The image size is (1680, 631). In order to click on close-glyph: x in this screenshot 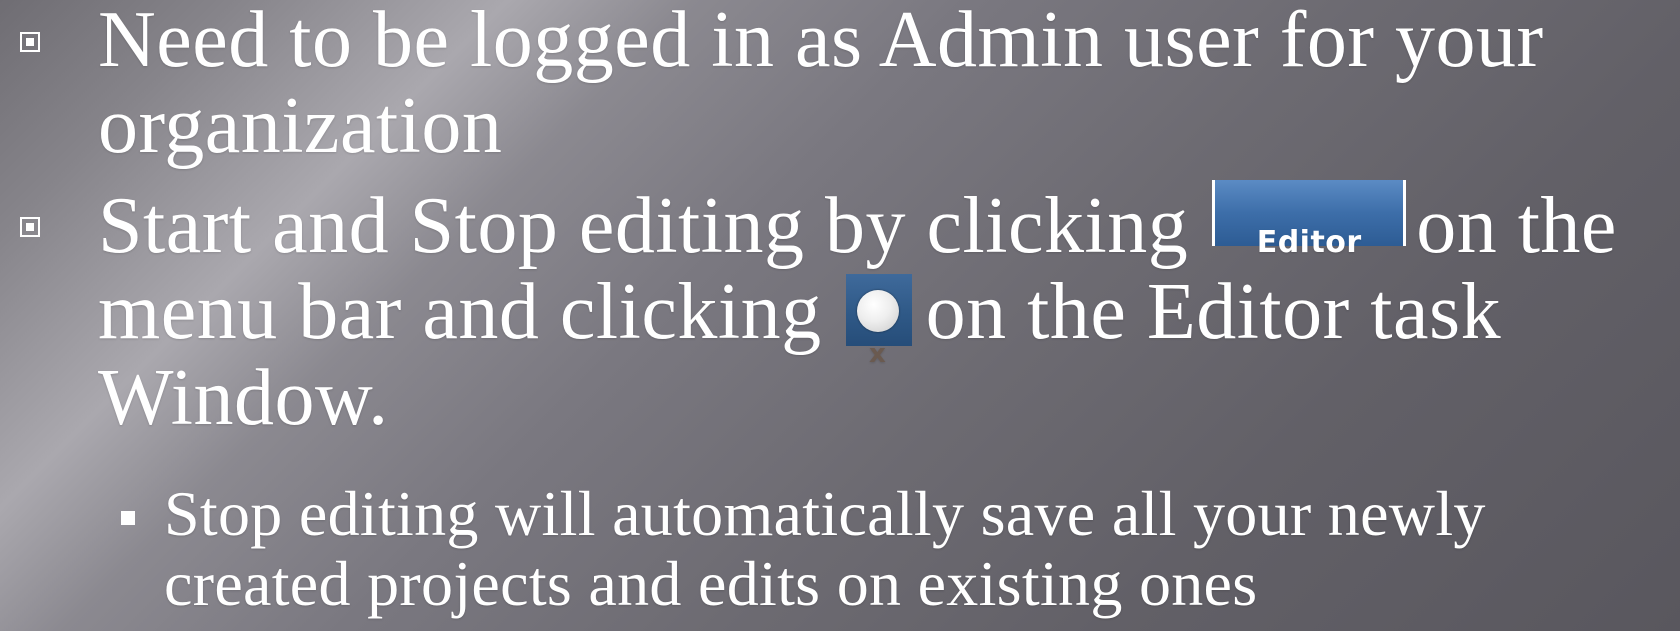, I will do `click(877, 354)`.